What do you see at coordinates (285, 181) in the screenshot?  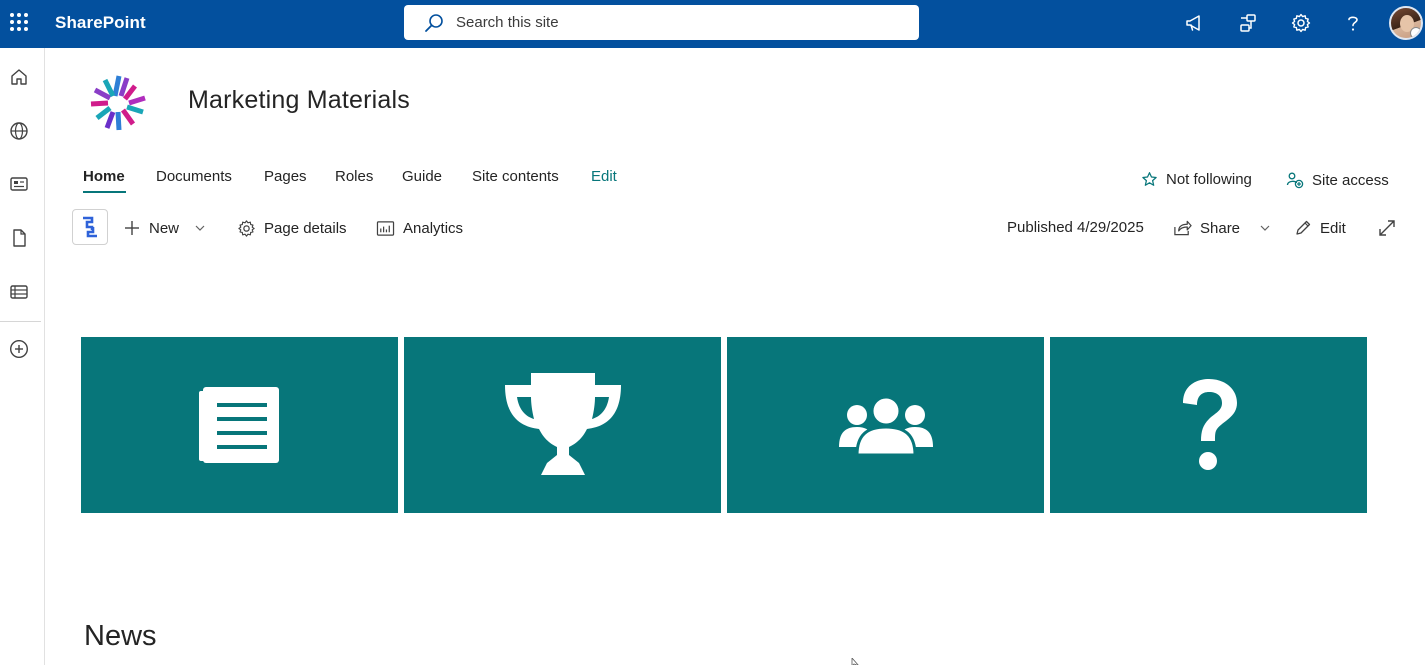 I see `nav-item-pages: Pages` at bounding box center [285, 181].